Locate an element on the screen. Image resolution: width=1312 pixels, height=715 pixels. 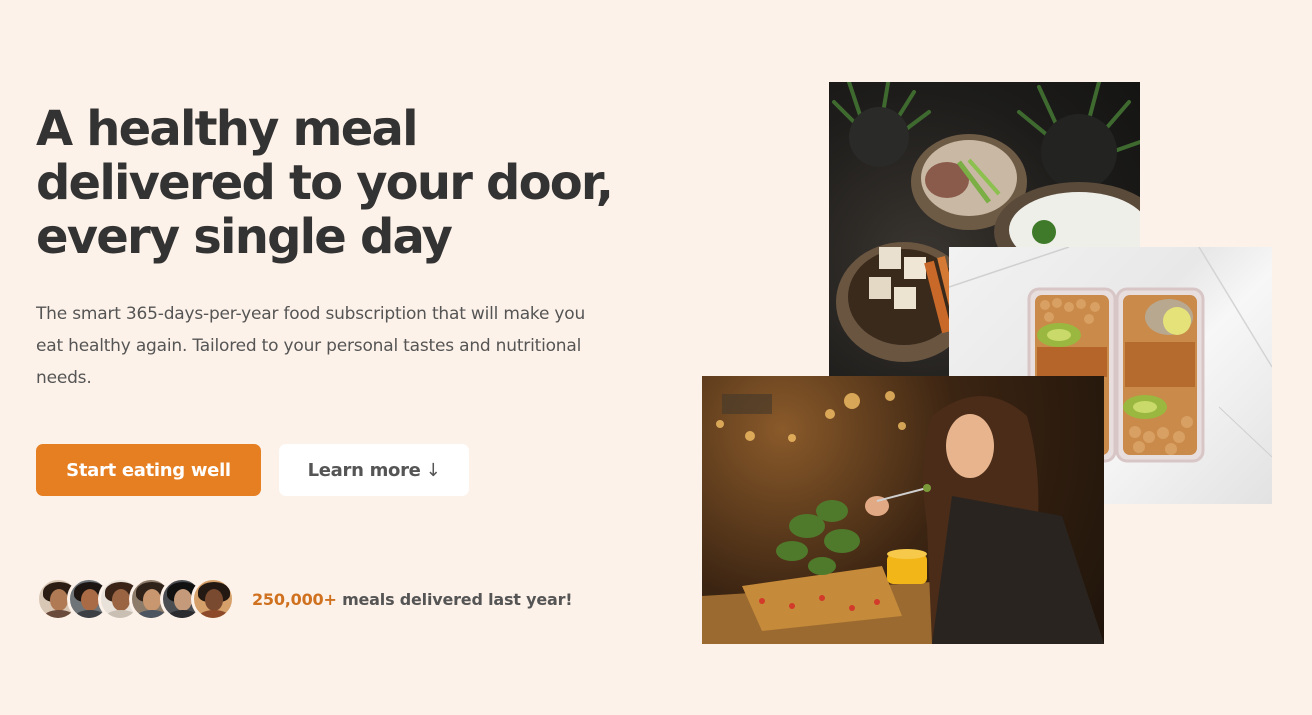
hero-image-woman-eating is located at coordinates (903, 510).